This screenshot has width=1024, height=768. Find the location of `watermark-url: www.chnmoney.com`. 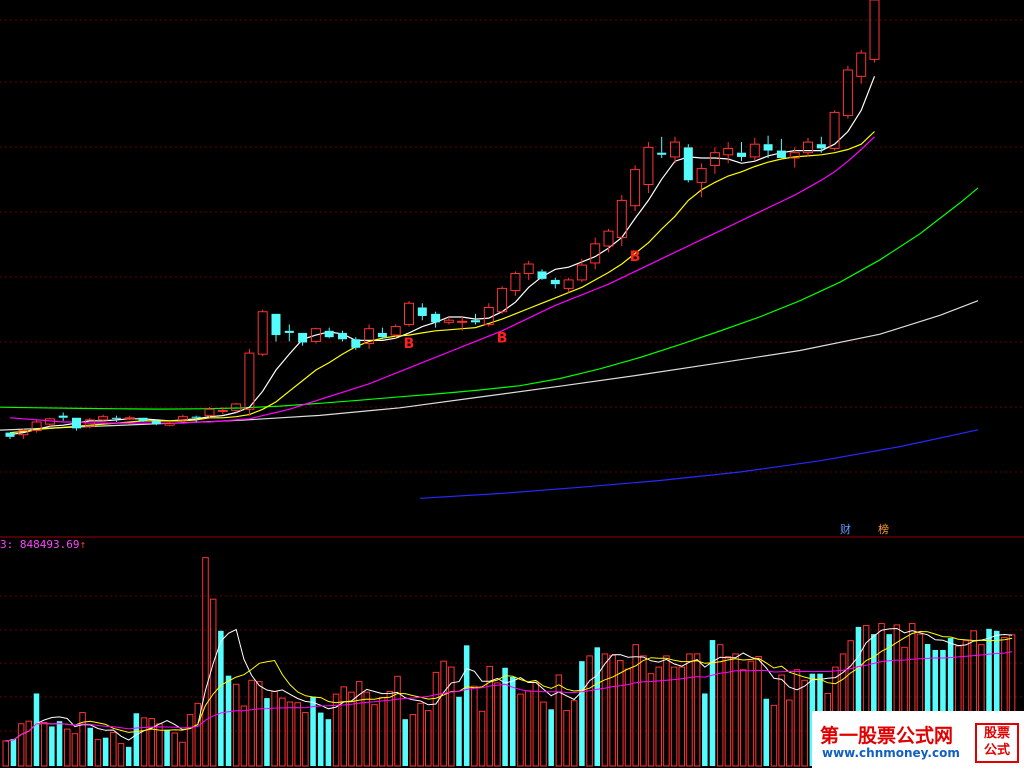

watermark-url: www.chnmoney.com is located at coordinates (891, 753).